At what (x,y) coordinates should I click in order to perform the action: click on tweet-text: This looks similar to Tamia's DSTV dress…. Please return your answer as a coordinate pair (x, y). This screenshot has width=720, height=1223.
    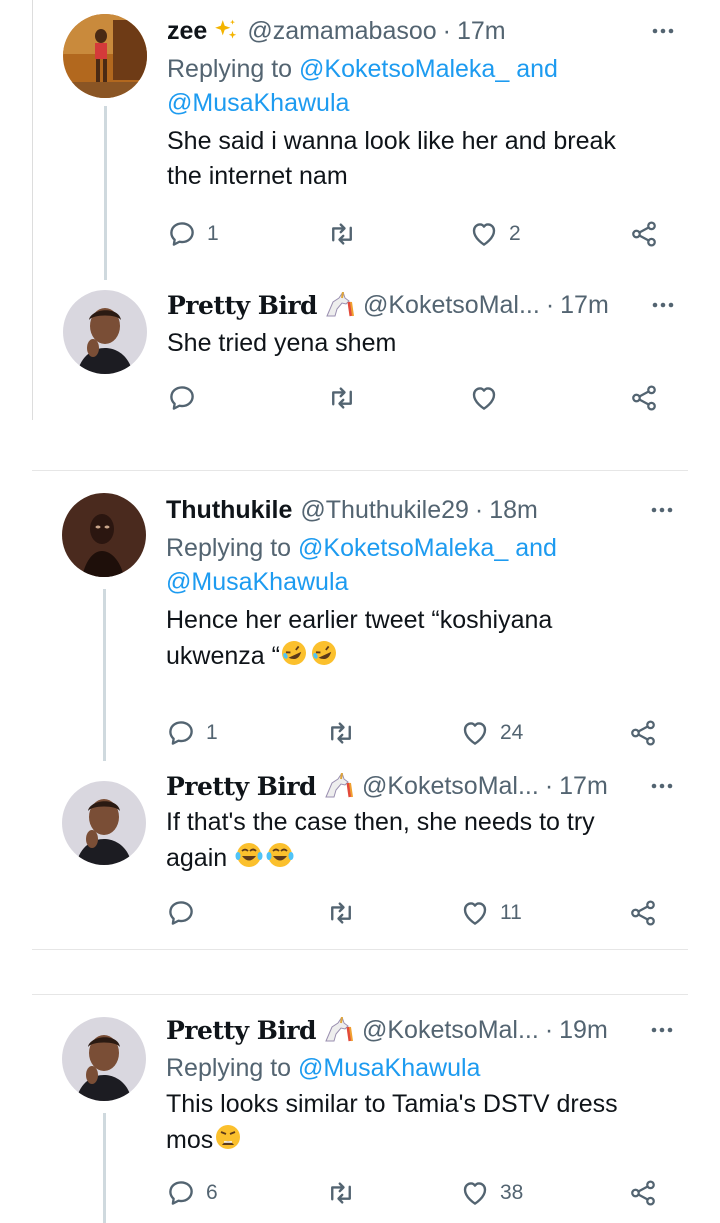
    Looking at the image, I should click on (420, 1124).